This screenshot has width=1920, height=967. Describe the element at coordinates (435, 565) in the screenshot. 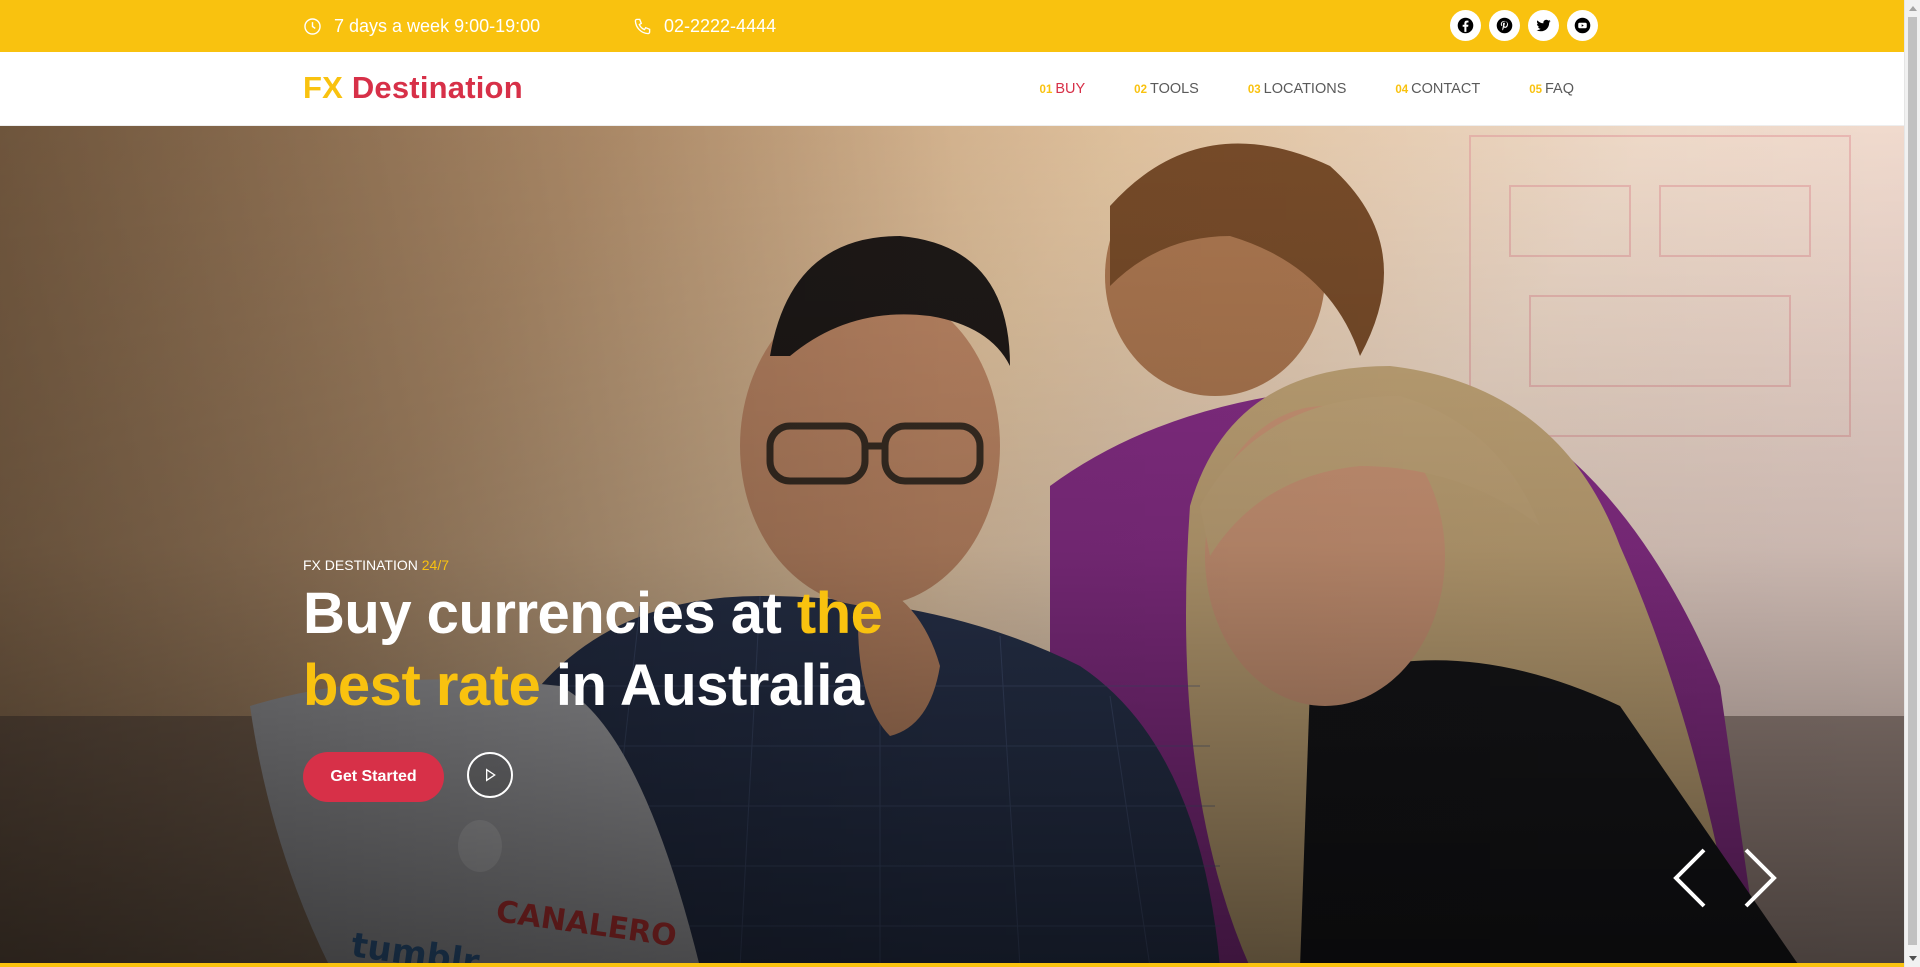

I see `hero-eyebrow-highlight: 24/7` at that location.